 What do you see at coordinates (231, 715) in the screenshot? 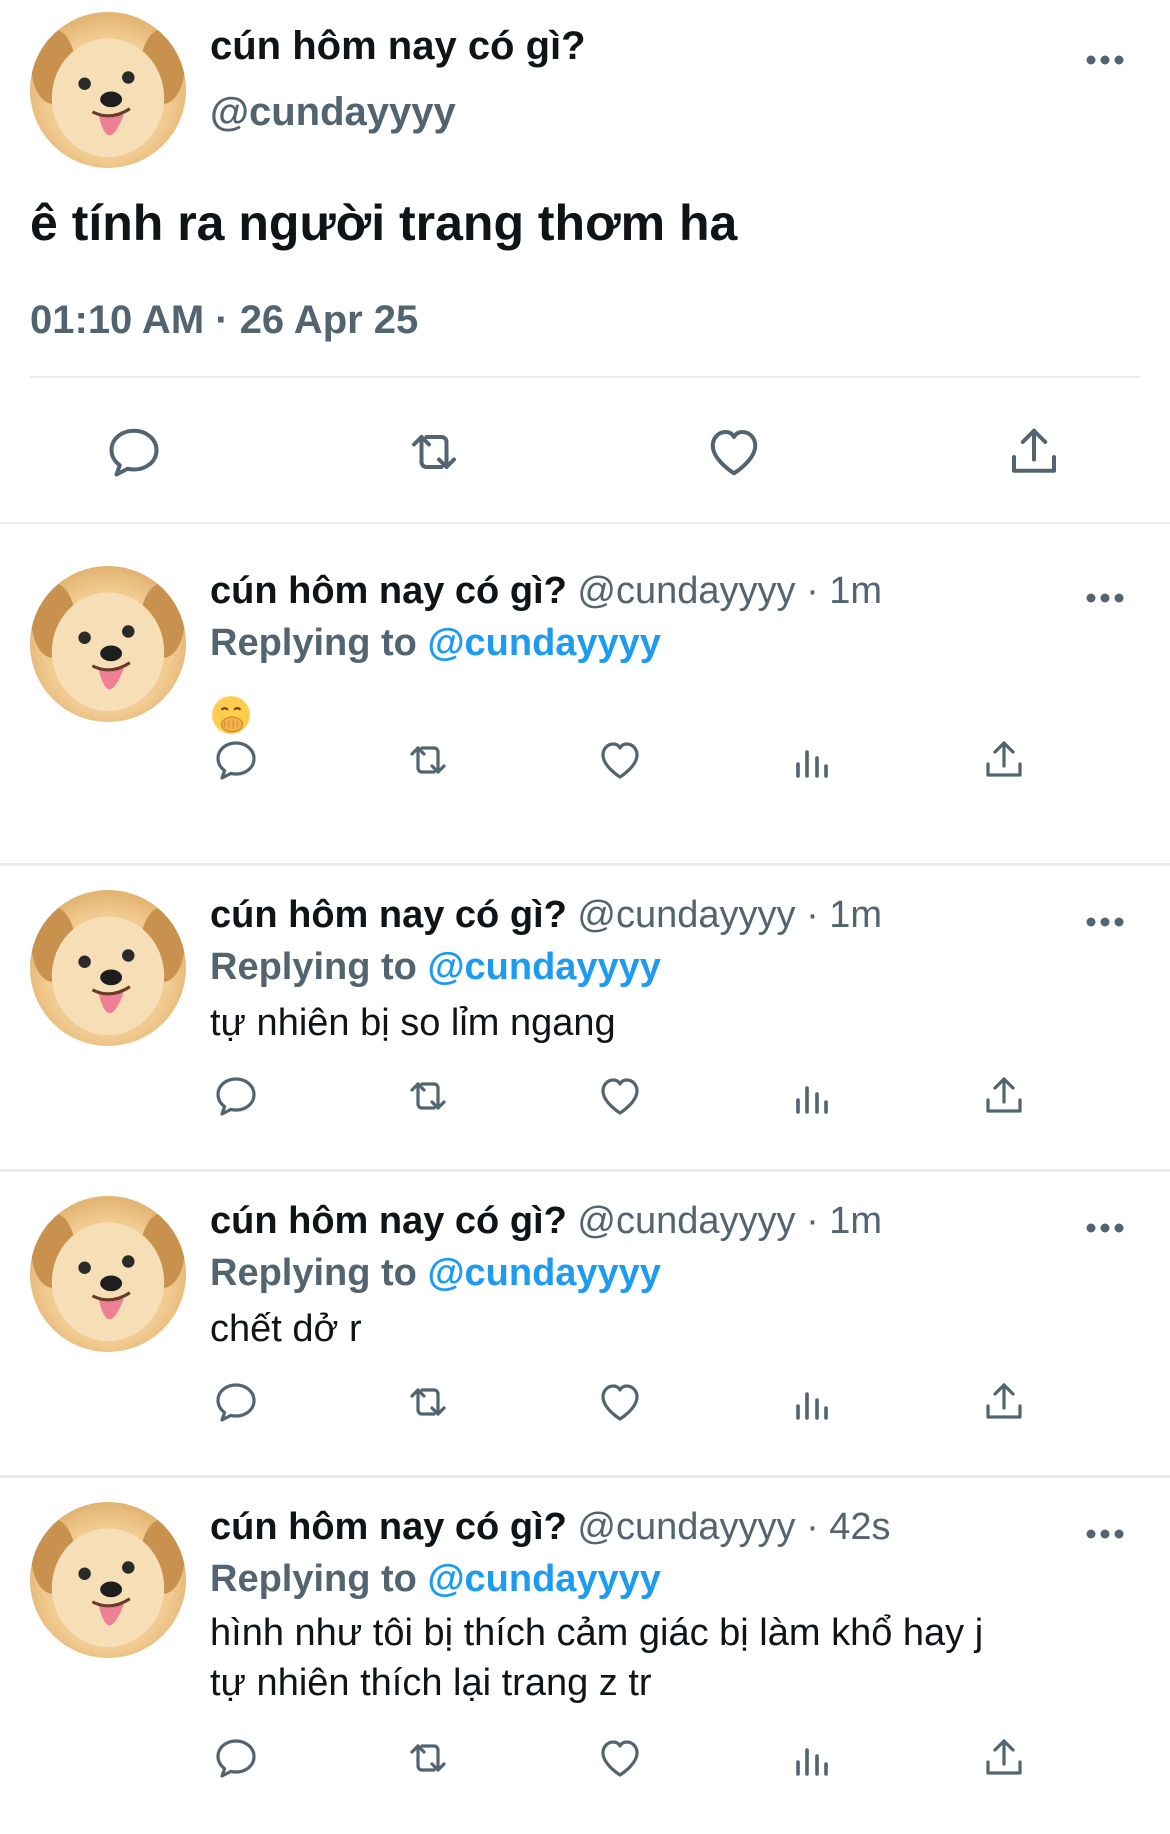
I see `face-with-hand-over-mouth-emoji` at bounding box center [231, 715].